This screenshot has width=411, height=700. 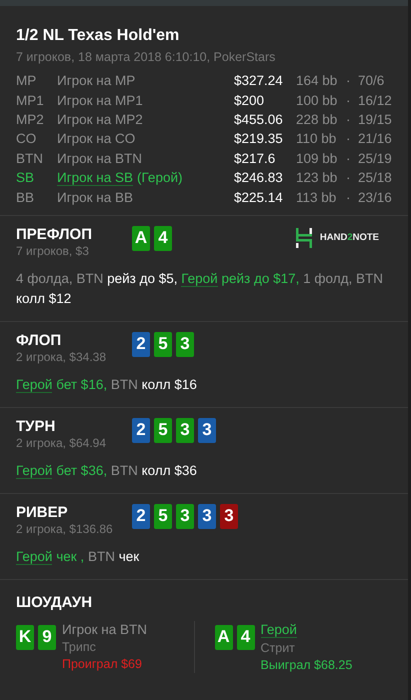 I want to click on player-stats: 16/12, so click(x=375, y=100).